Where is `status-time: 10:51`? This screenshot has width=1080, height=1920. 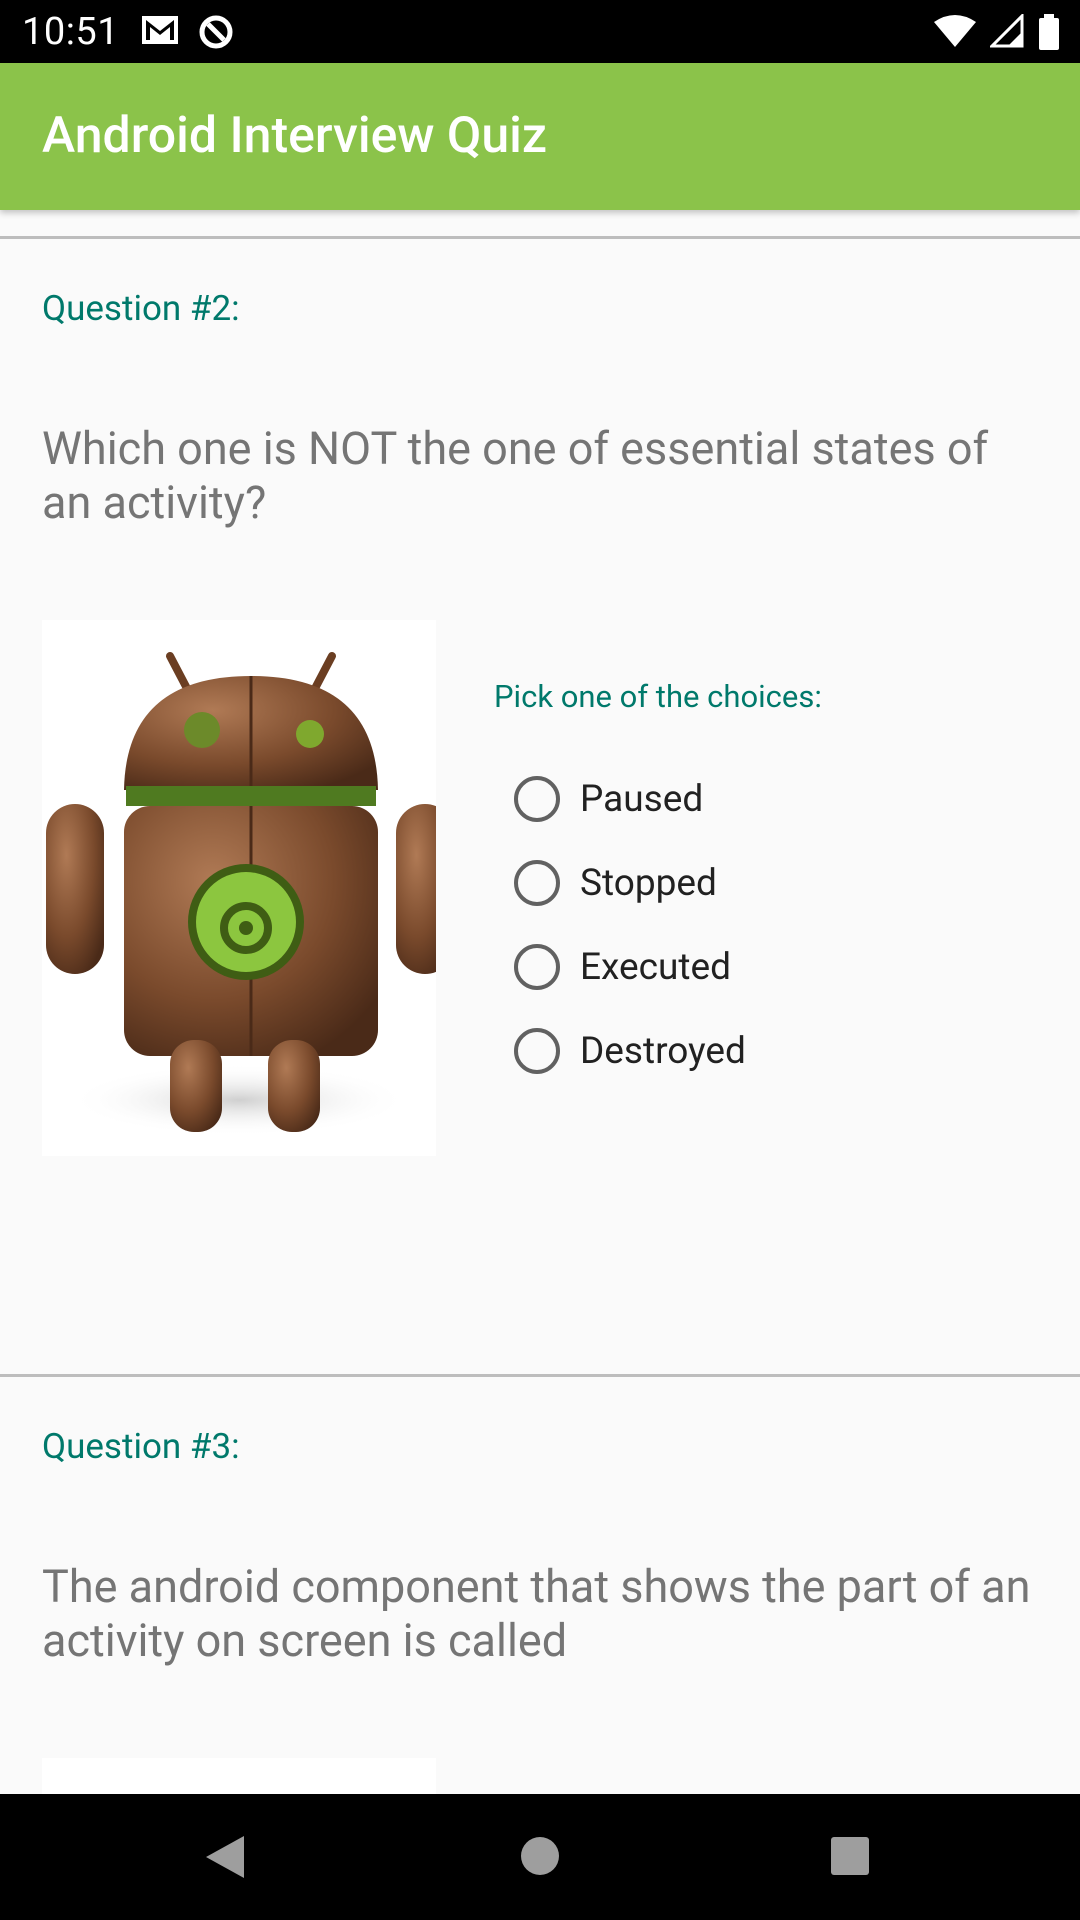
status-time: 10:51 is located at coordinates (71, 32).